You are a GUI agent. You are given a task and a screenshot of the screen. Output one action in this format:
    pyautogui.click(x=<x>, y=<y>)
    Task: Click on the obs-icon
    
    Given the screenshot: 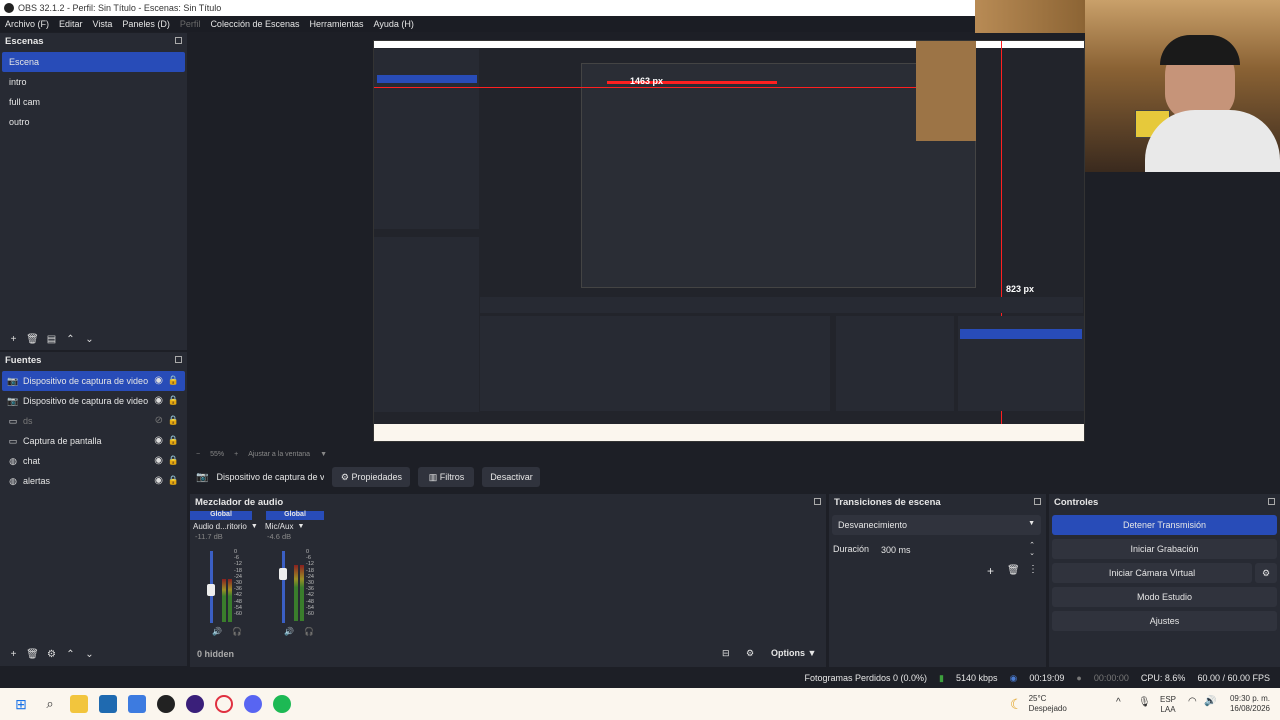 What is the action you would take?
    pyautogui.click(x=166, y=704)
    